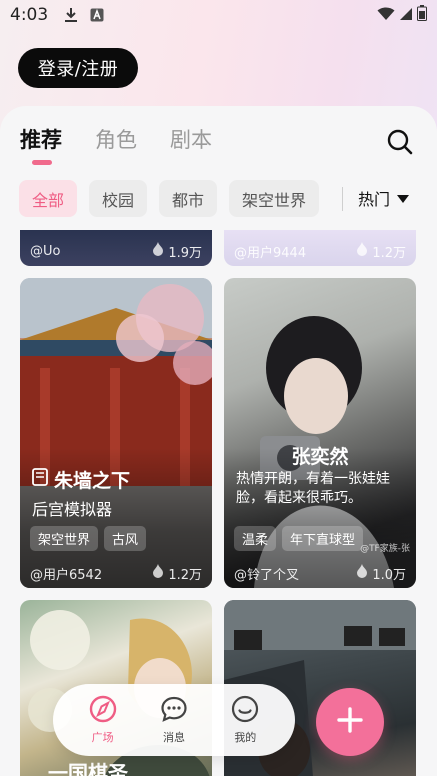  Describe the element at coordinates (245, 710) in the screenshot. I see `smile-icon` at that location.